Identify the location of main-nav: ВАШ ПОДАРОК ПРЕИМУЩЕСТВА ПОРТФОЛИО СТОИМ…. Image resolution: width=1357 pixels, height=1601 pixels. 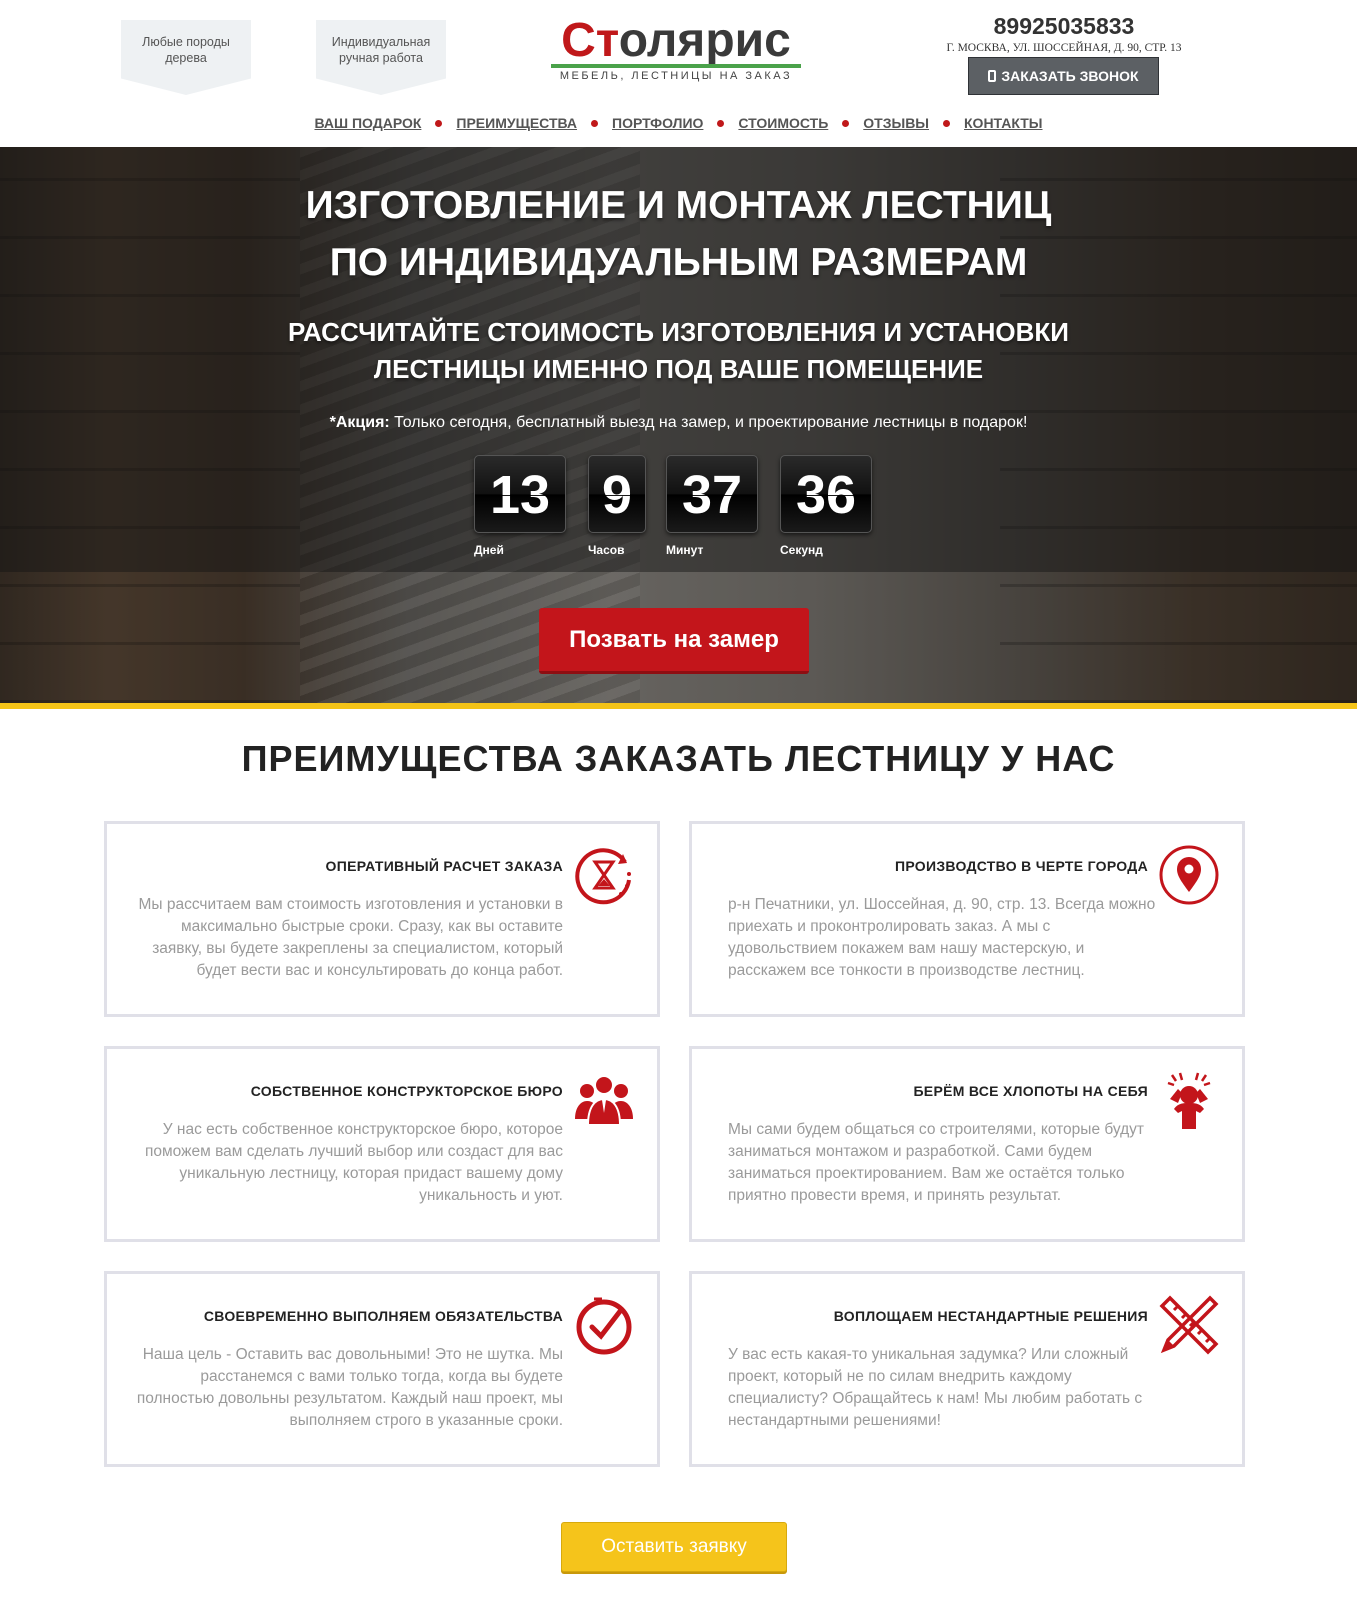
(678, 123).